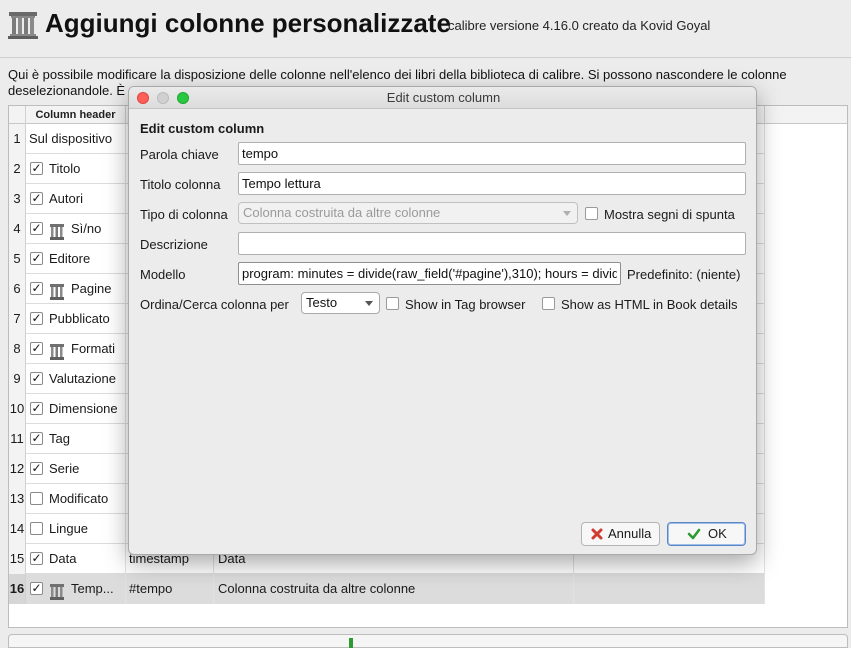  I want to click on sort-search-label: Ordina/Cerca colonna per, so click(214, 304).